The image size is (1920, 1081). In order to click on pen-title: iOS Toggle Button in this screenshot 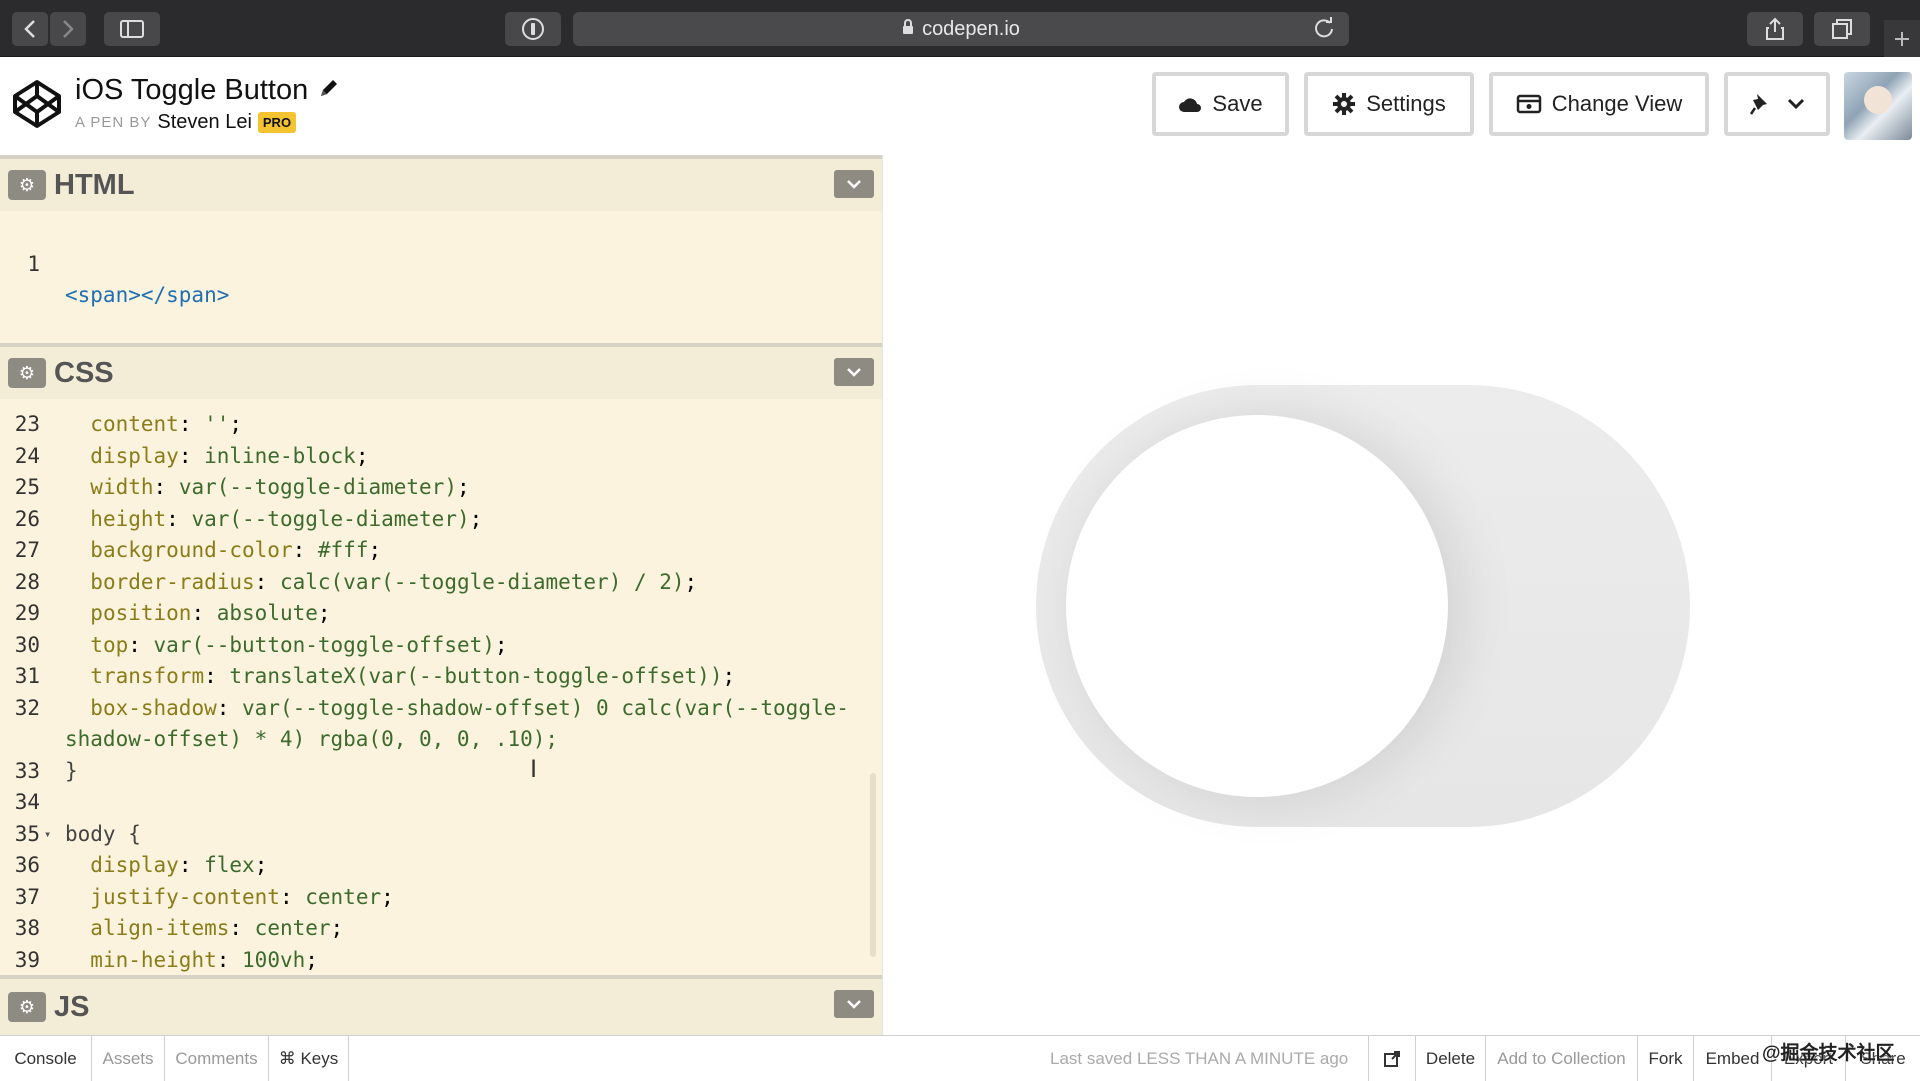, I will do `click(207, 90)`.